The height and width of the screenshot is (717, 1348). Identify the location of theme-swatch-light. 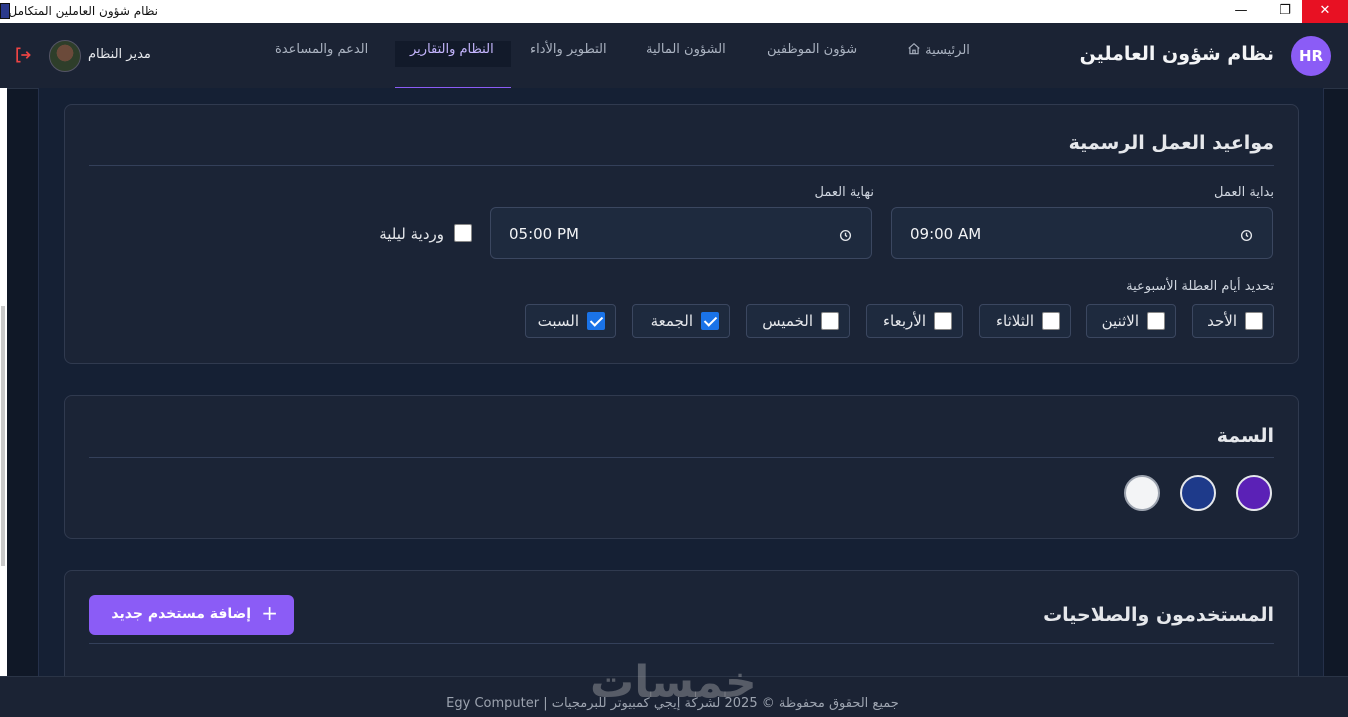
(1142, 493).